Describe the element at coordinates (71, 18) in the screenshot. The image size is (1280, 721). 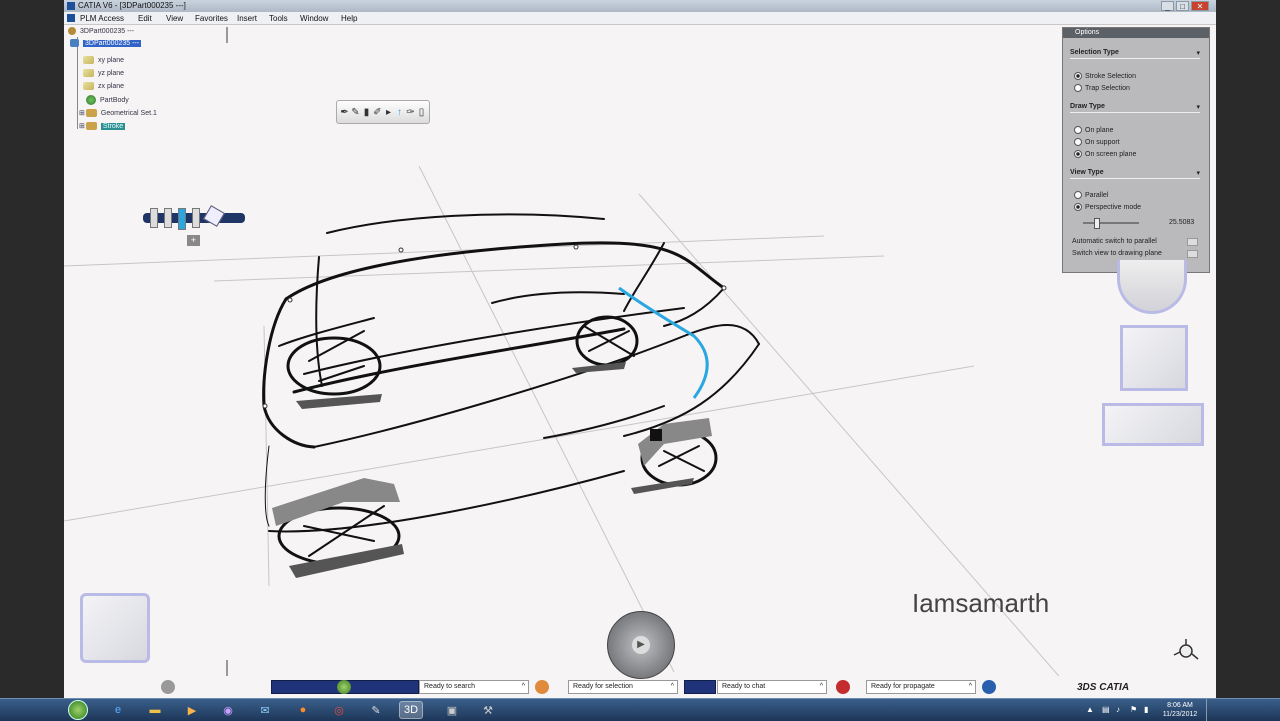
I see `app-menu-icon` at that location.